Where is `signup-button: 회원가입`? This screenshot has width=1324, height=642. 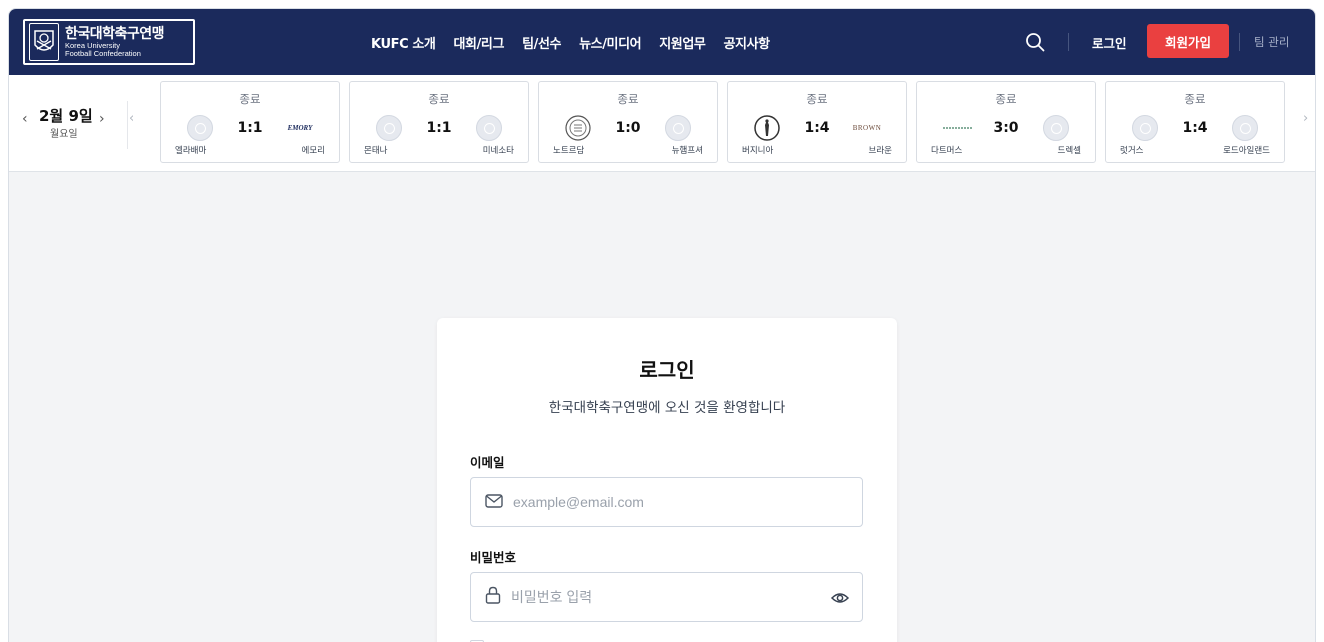 signup-button: 회원가입 is located at coordinates (1188, 41).